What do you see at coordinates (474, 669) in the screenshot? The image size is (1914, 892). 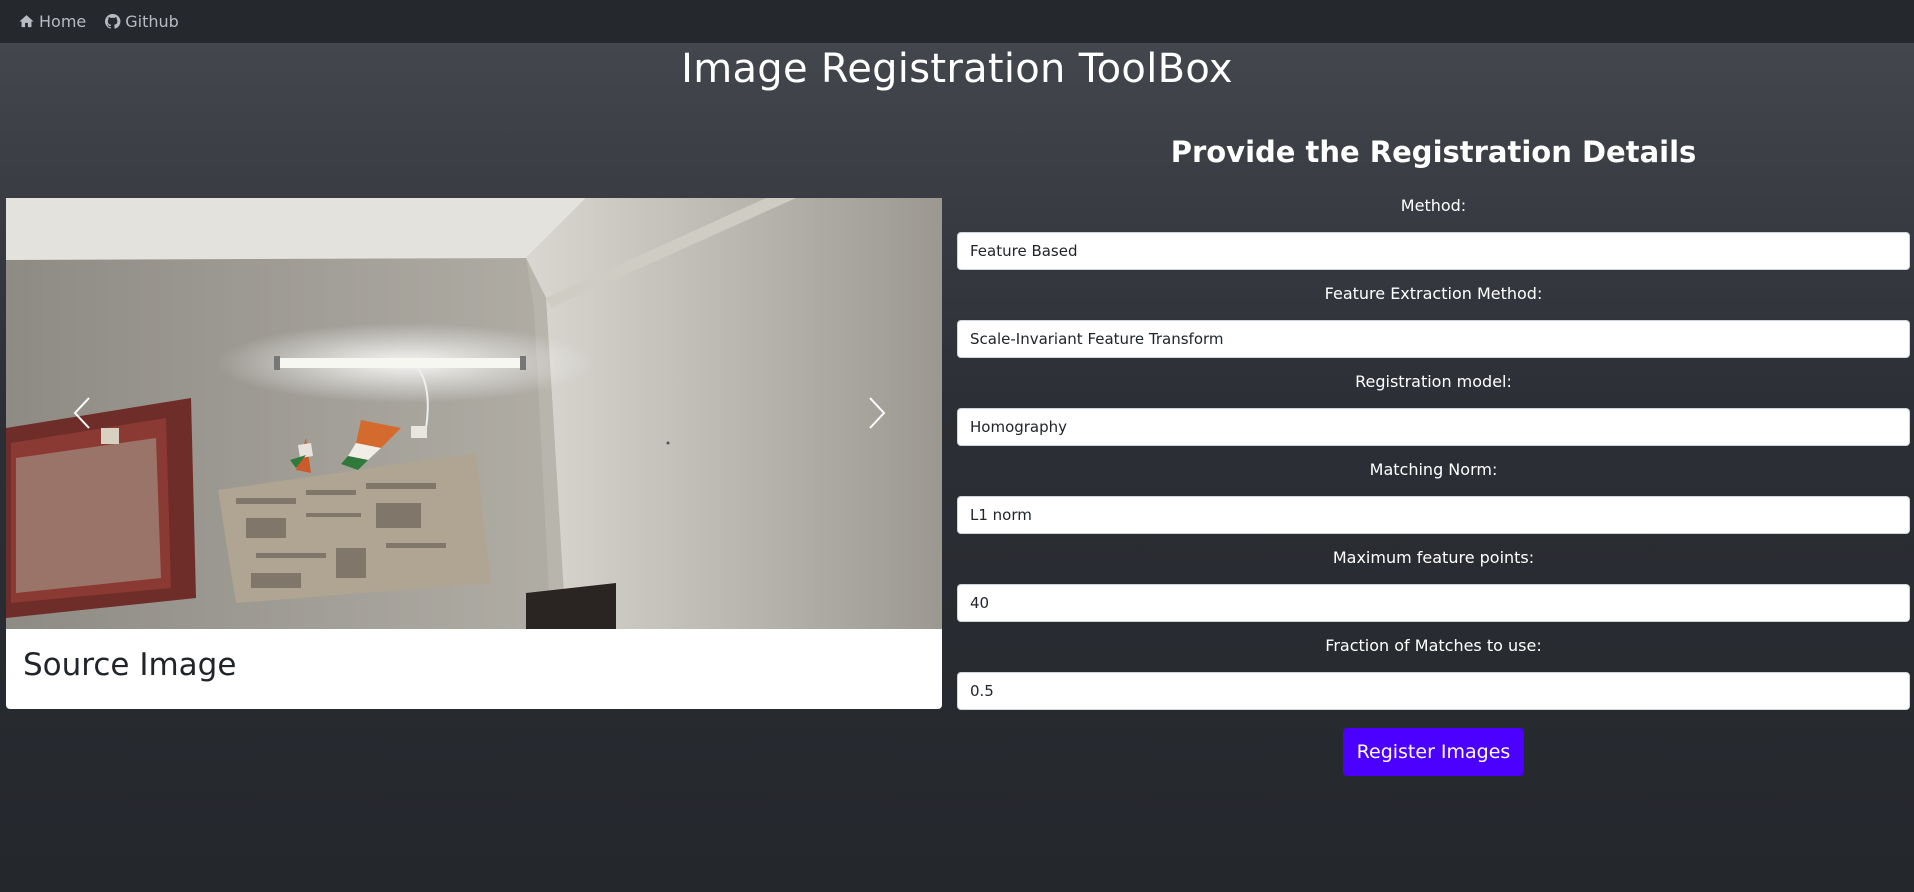 I see `carousel-caption: Source Image` at bounding box center [474, 669].